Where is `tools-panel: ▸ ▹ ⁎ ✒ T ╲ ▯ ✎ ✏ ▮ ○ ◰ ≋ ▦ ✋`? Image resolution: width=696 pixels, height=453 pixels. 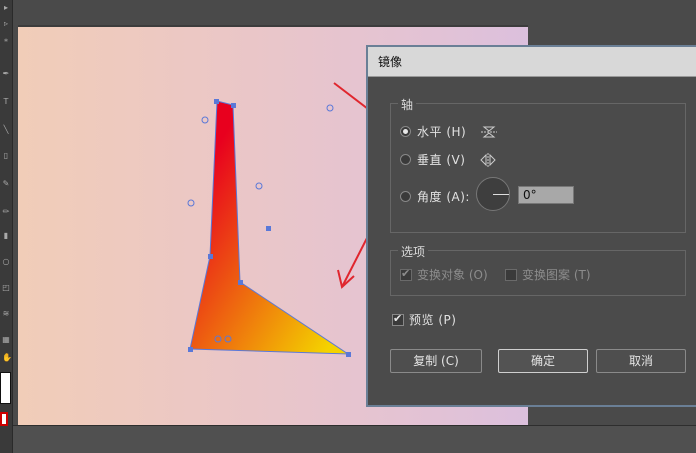 tools-panel: ▸ ▹ ⁎ ✒ T ╲ ▯ ✎ ✏ ▮ ○ ◰ ≋ ▦ ✋ is located at coordinates (6, 226).